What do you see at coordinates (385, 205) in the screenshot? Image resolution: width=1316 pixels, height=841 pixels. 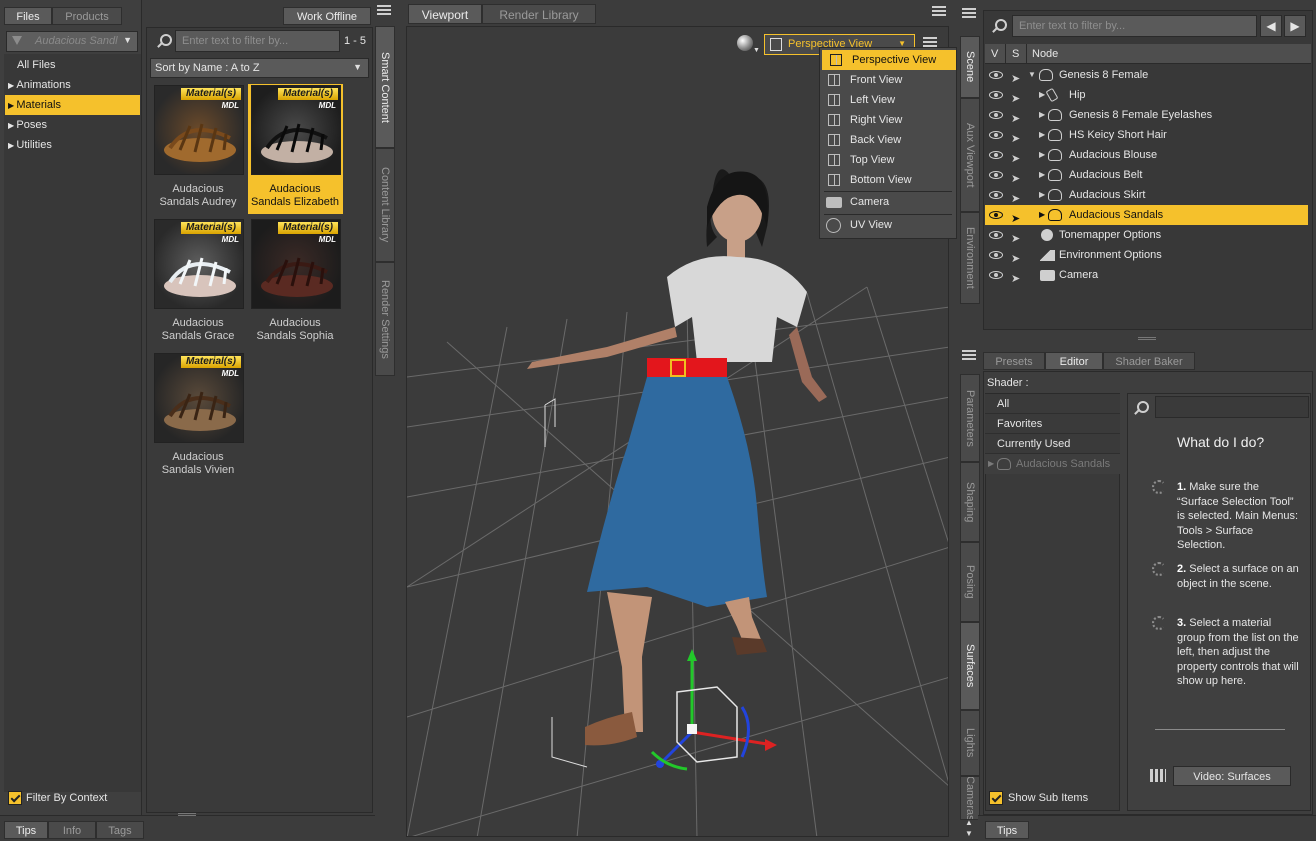 I see `tab-content-library: Content Library` at bounding box center [385, 205].